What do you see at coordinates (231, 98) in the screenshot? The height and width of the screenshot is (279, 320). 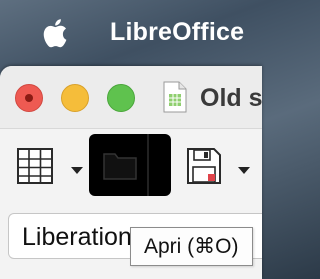 I see `document-title: Old s` at bounding box center [231, 98].